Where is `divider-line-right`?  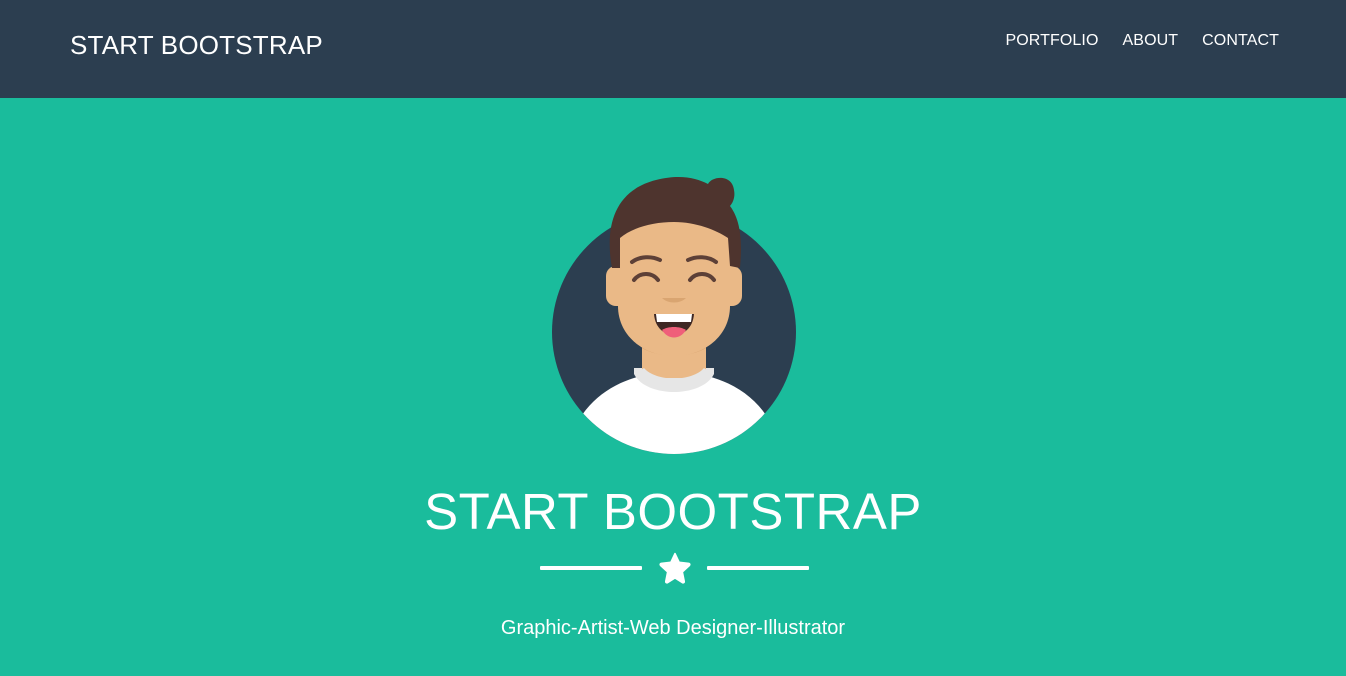
divider-line-right is located at coordinates (758, 568).